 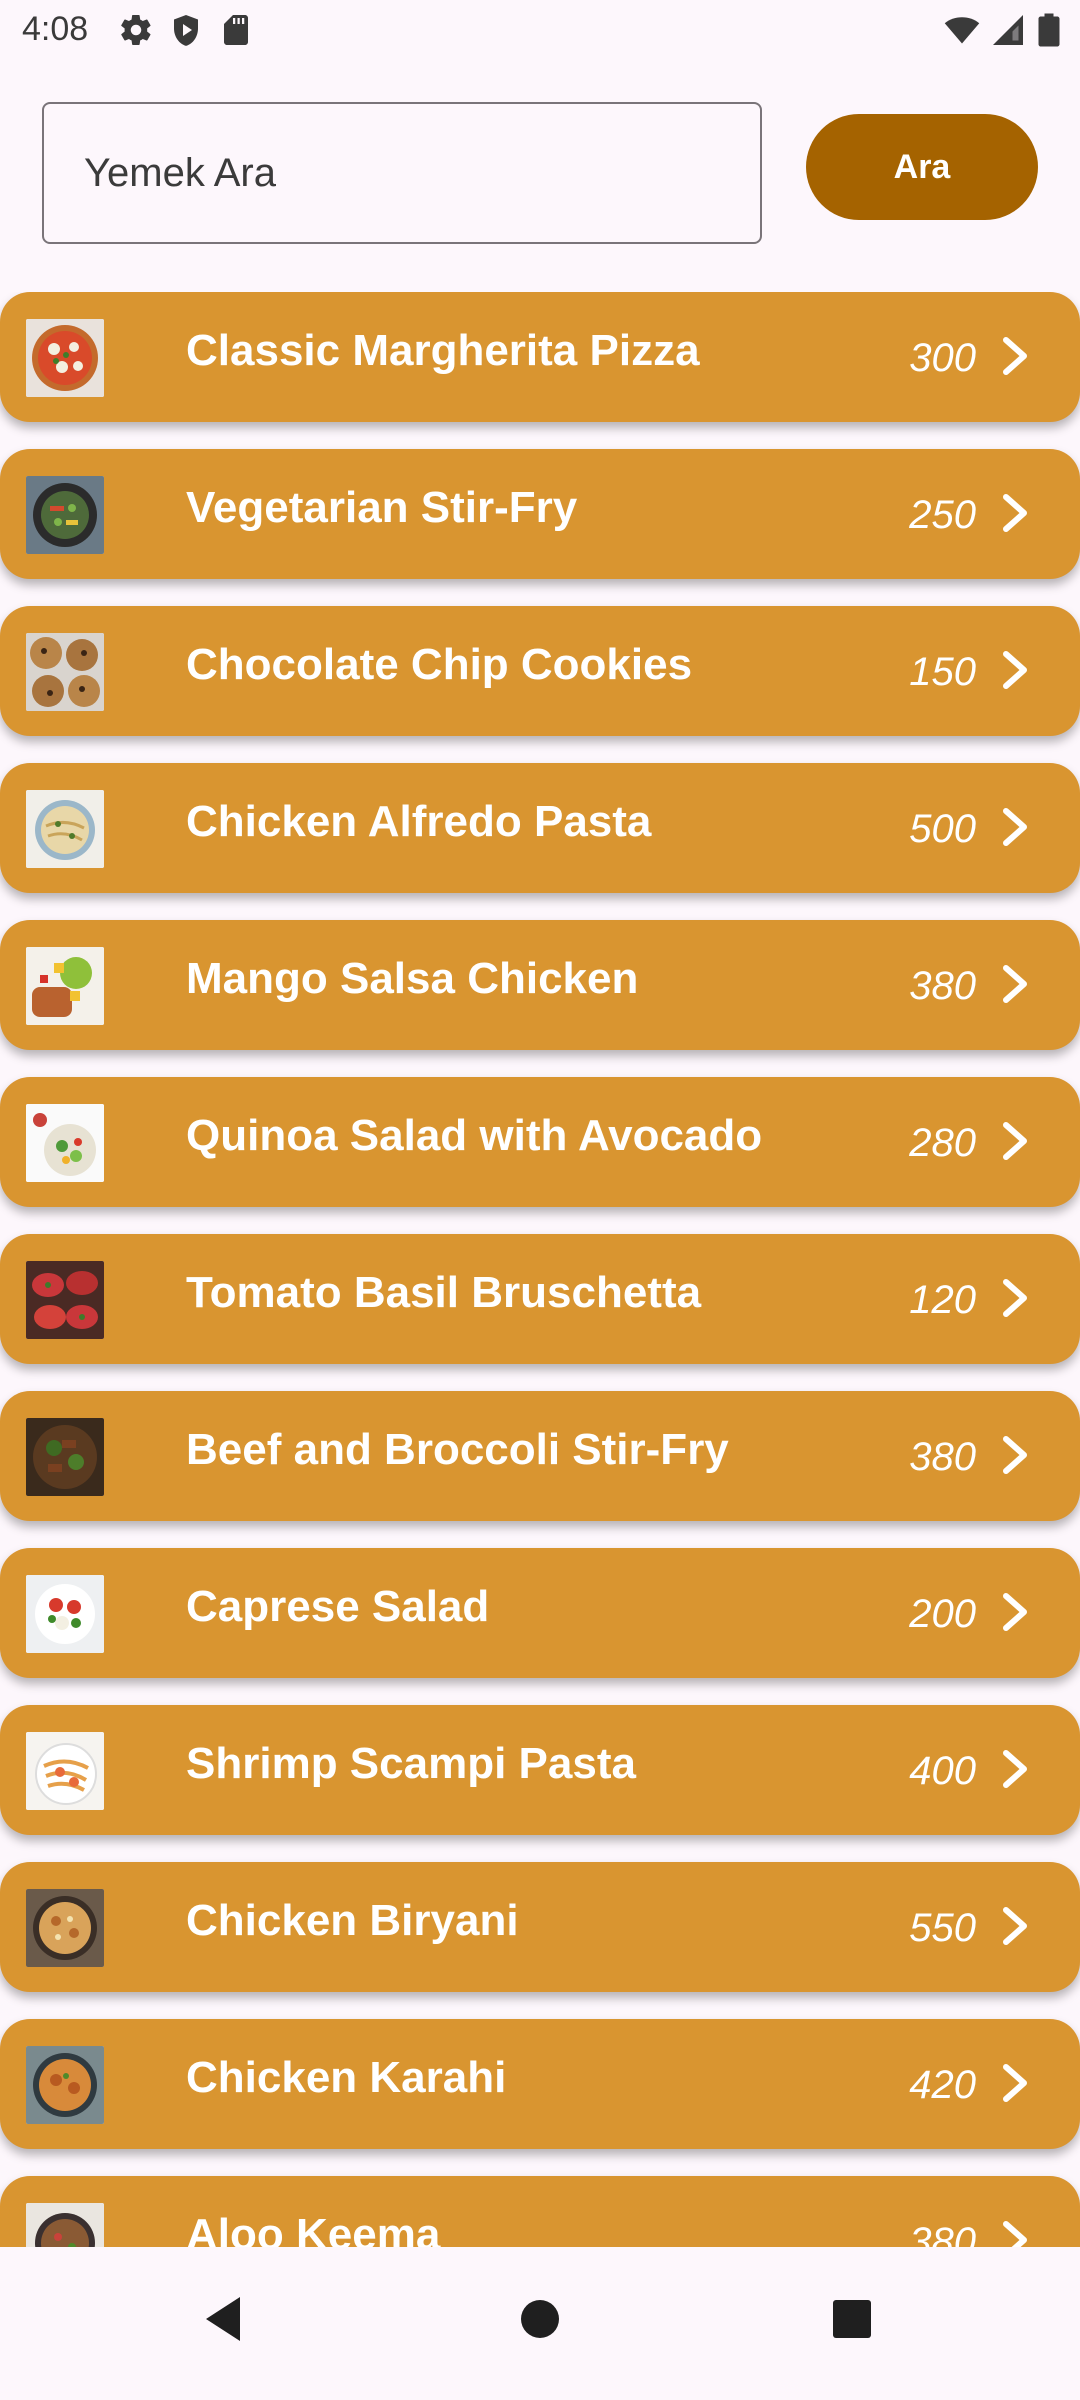 I want to click on food-name: Chocolate Chip Cookies, so click(x=439, y=664).